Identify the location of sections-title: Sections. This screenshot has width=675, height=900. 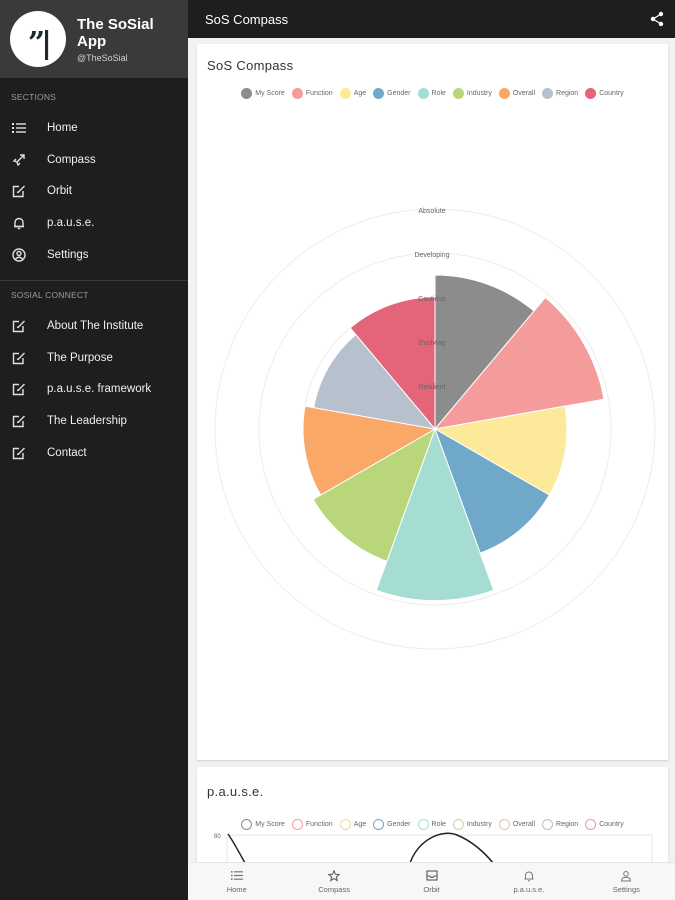
(34, 97).